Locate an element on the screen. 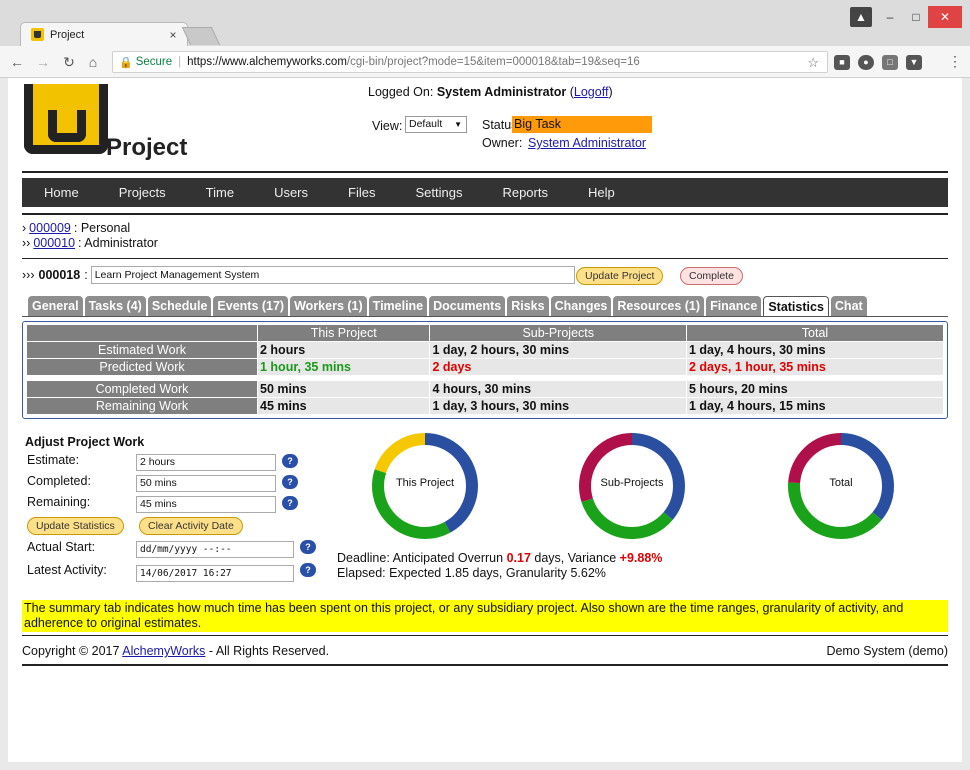 This screenshot has height=770, width=970. browser-tabstrip: Project × ▲ – □ ✕ is located at coordinates (485, 23).